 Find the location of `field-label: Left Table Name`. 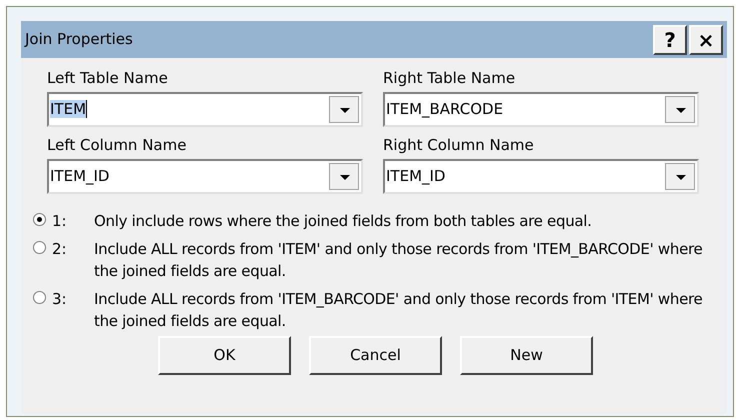

field-label: Left Table Name is located at coordinates (108, 78).